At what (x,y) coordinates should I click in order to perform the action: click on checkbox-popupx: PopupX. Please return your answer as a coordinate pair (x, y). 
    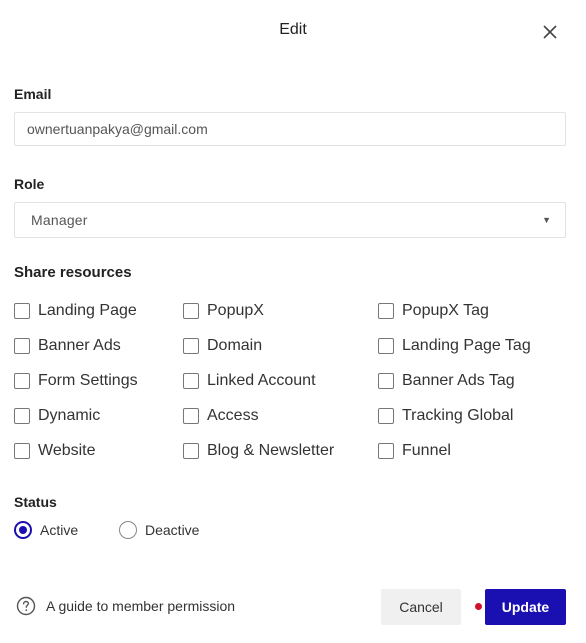
    Looking at the image, I should click on (223, 311).